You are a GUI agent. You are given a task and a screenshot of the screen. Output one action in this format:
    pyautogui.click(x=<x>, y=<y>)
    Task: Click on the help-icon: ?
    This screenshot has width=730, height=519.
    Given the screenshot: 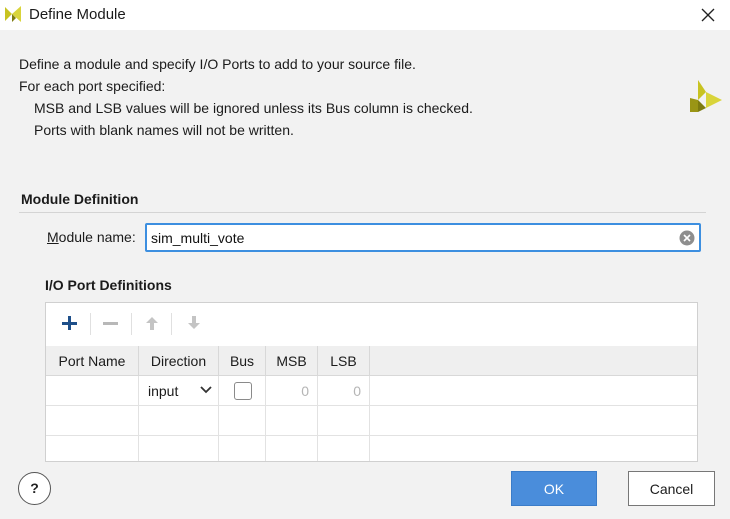 What is the action you would take?
    pyautogui.click(x=34, y=488)
    